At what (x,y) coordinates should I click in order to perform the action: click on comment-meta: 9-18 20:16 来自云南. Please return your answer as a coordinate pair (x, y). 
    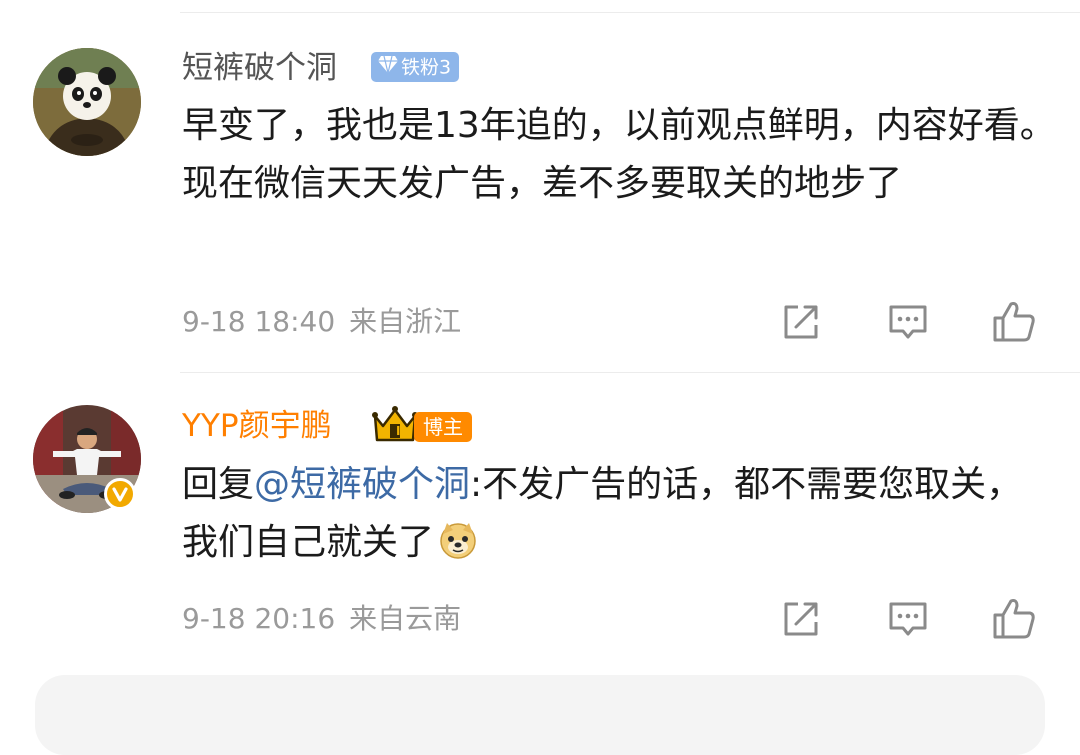
    Looking at the image, I should click on (321, 619).